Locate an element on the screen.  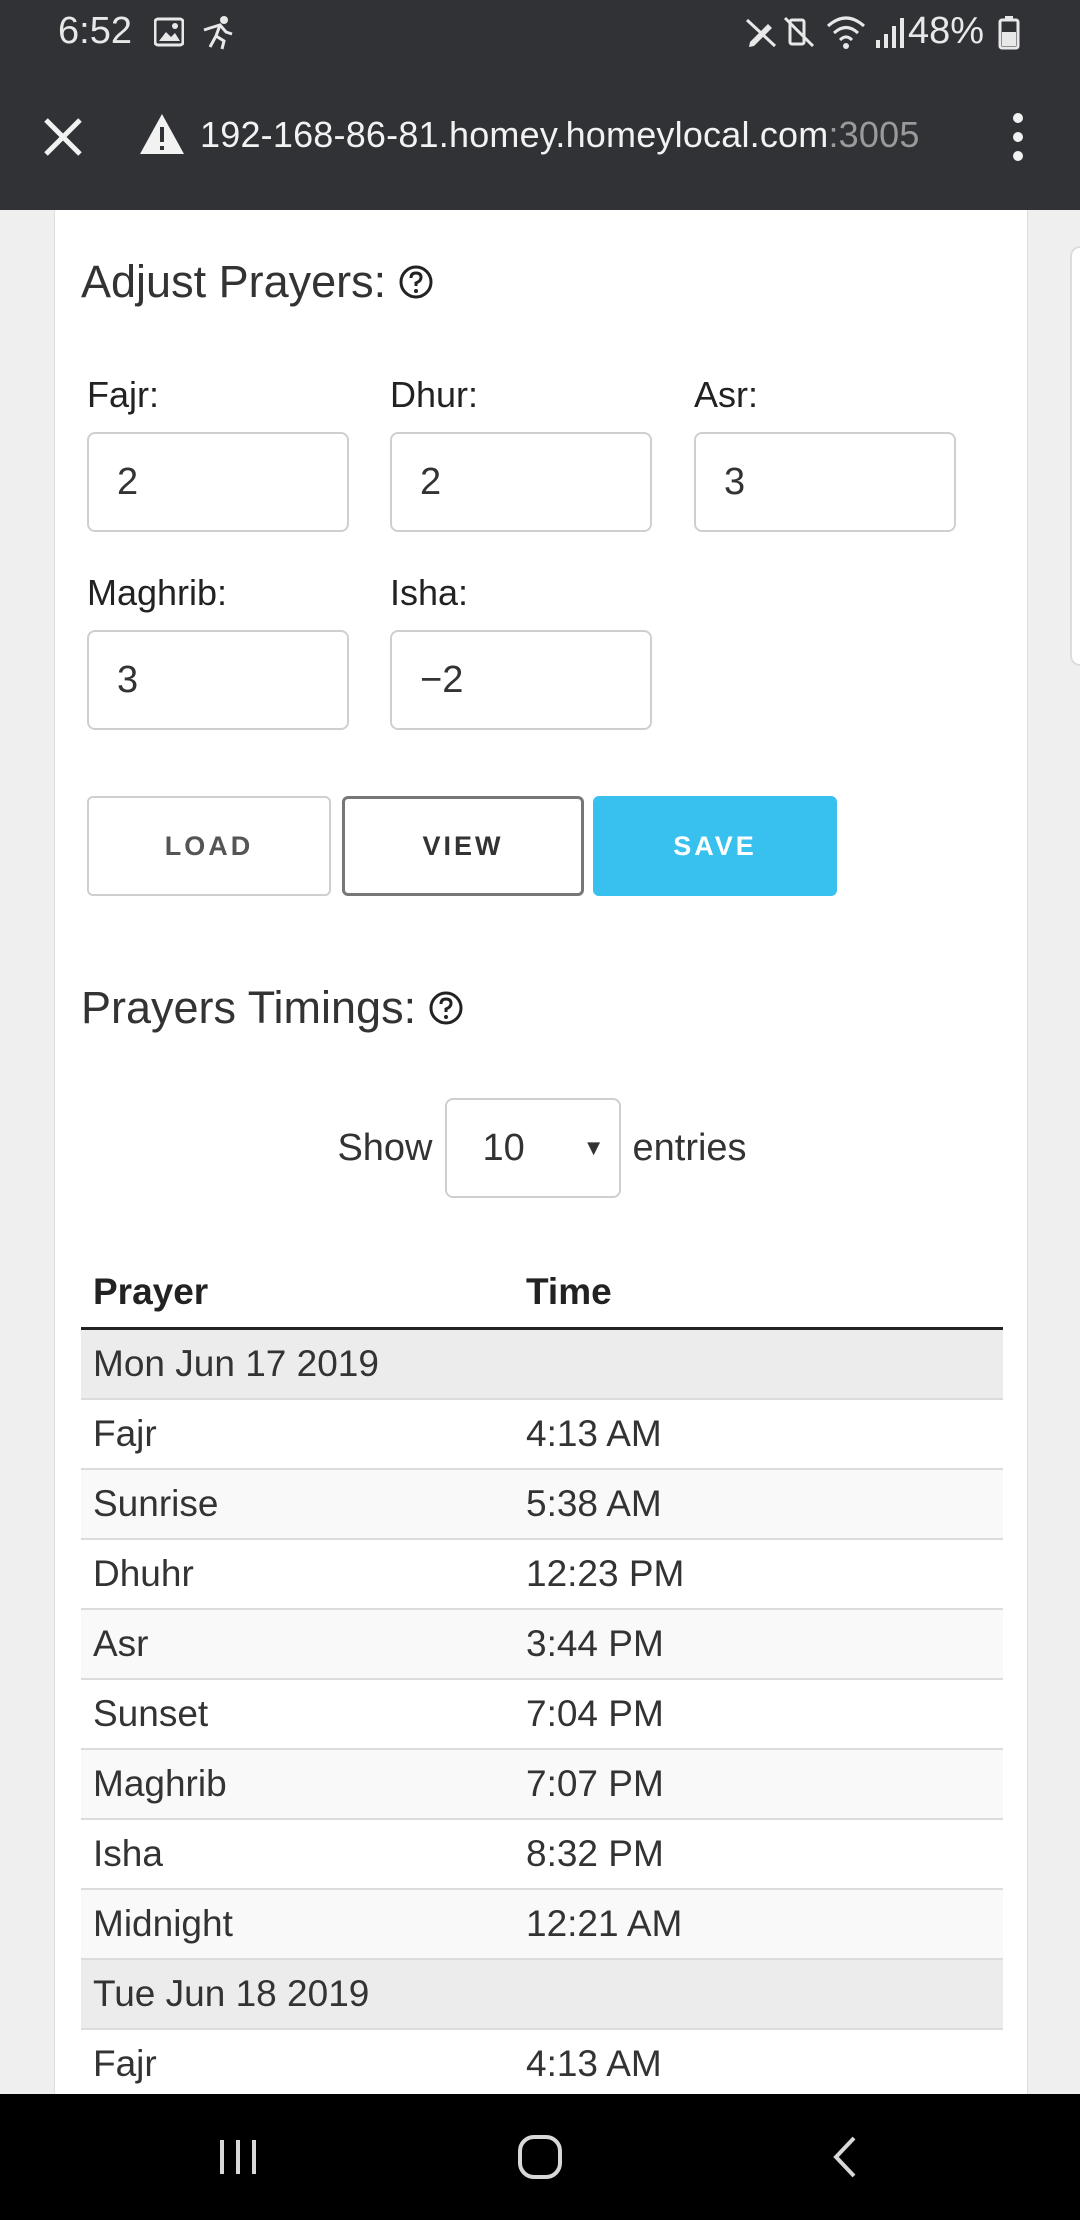
recent-apps-icon is located at coordinates (238, 2157).